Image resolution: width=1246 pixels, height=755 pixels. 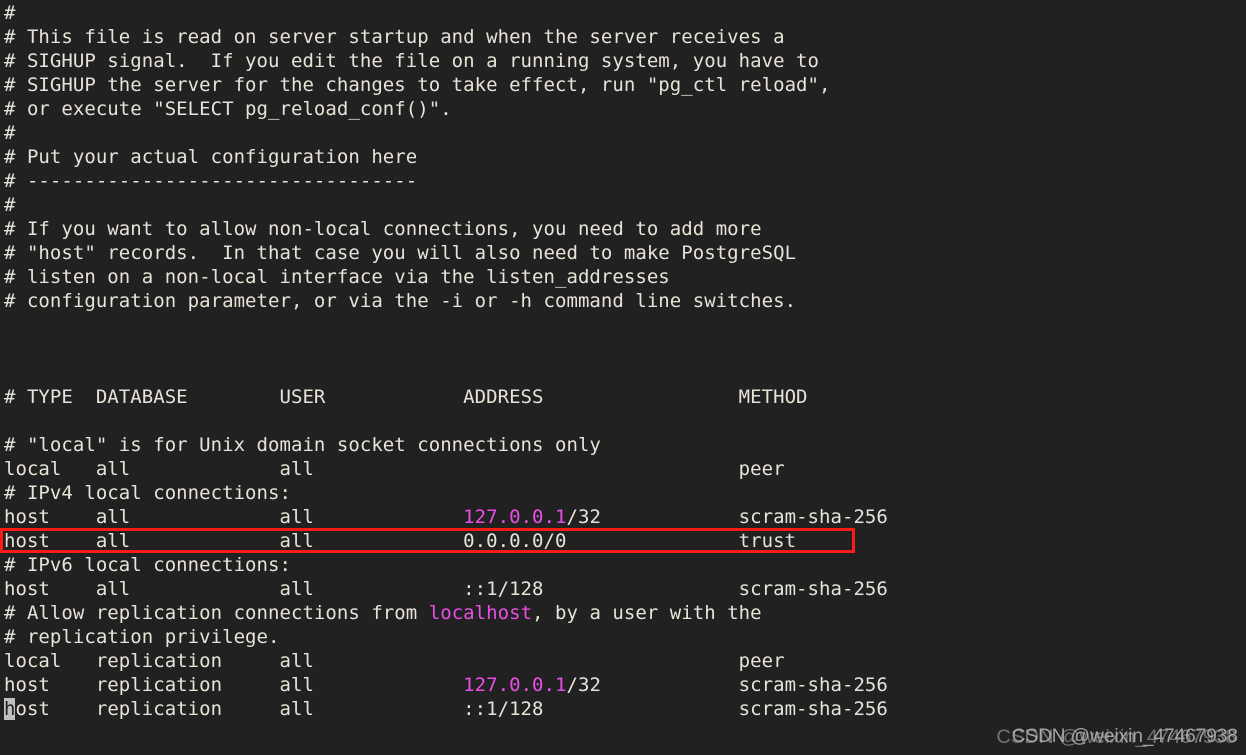 What do you see at coordinates (394, 661) in the screenshot?
I see `line-segment: local replication all peer` at bounding box center [394, 661].